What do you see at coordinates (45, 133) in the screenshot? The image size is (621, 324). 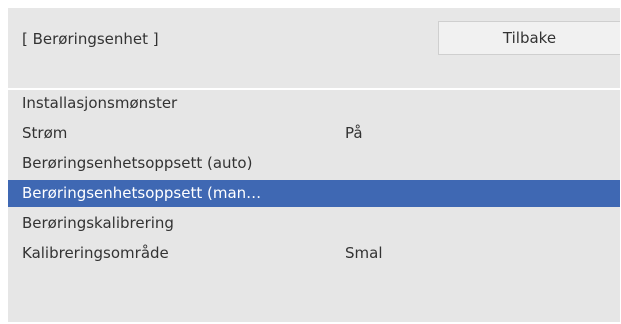 I see `menu-item-label: Strøm` at bounding box center [45, 133].